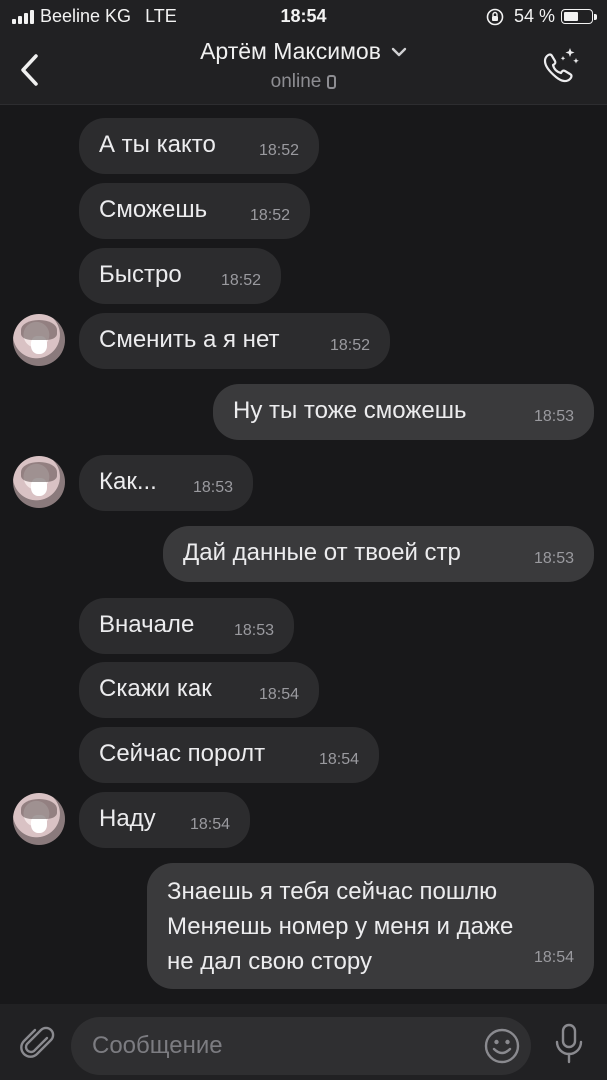  I want to click on contact-status: online, so click(304, 82).